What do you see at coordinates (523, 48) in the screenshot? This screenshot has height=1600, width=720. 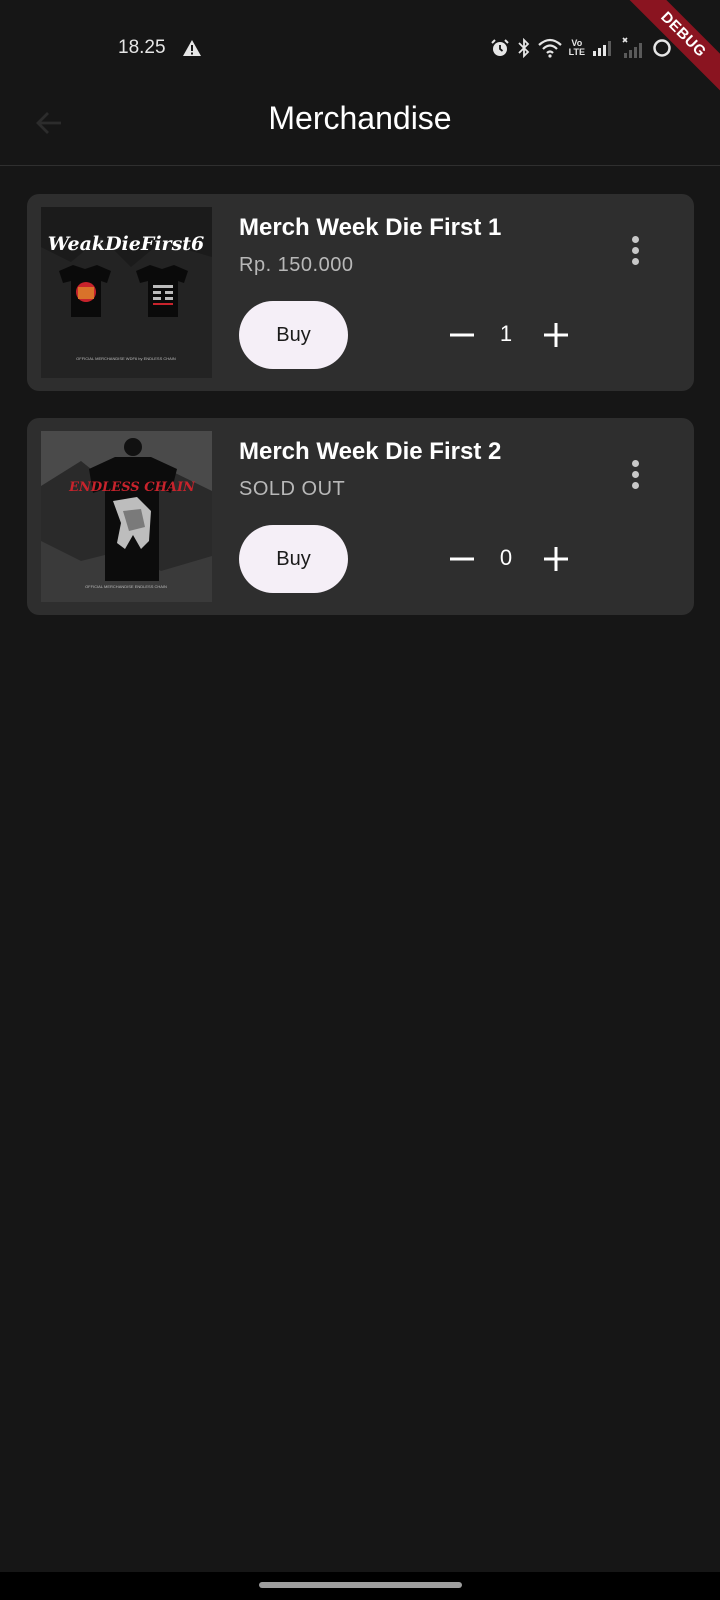 I see `bluetooth-icon` at bounding box center [523, 48].